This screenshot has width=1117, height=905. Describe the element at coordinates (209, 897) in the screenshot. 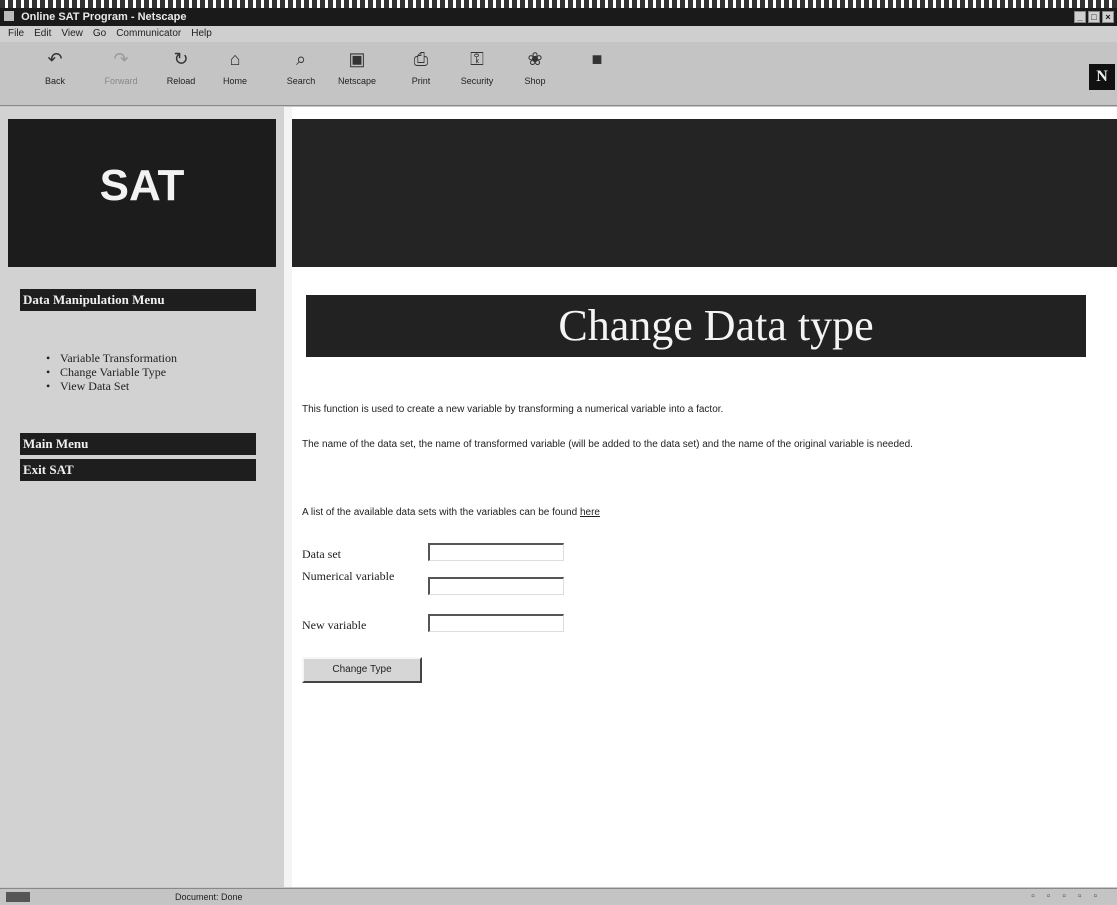

I see `status-text: Document: Done` at that location.